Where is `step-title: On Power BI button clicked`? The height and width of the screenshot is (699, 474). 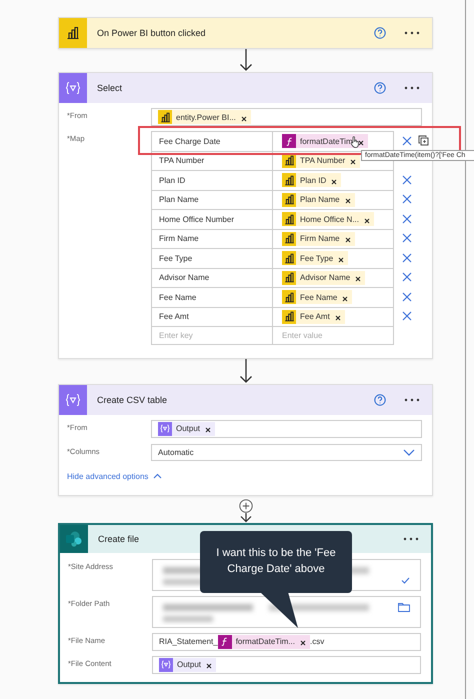 step-title: On Power BI button clicked is located at coordinates (152, 33).